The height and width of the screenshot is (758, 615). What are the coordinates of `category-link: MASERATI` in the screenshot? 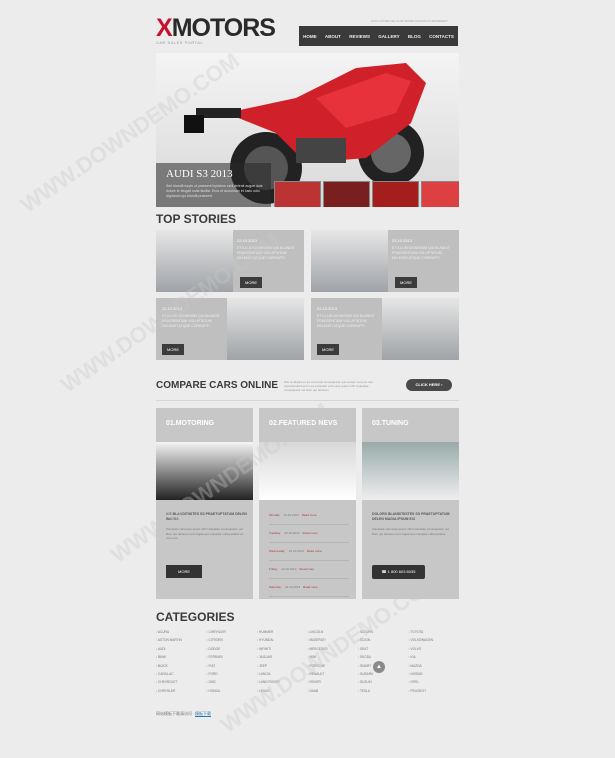 It's located at (333, 640).